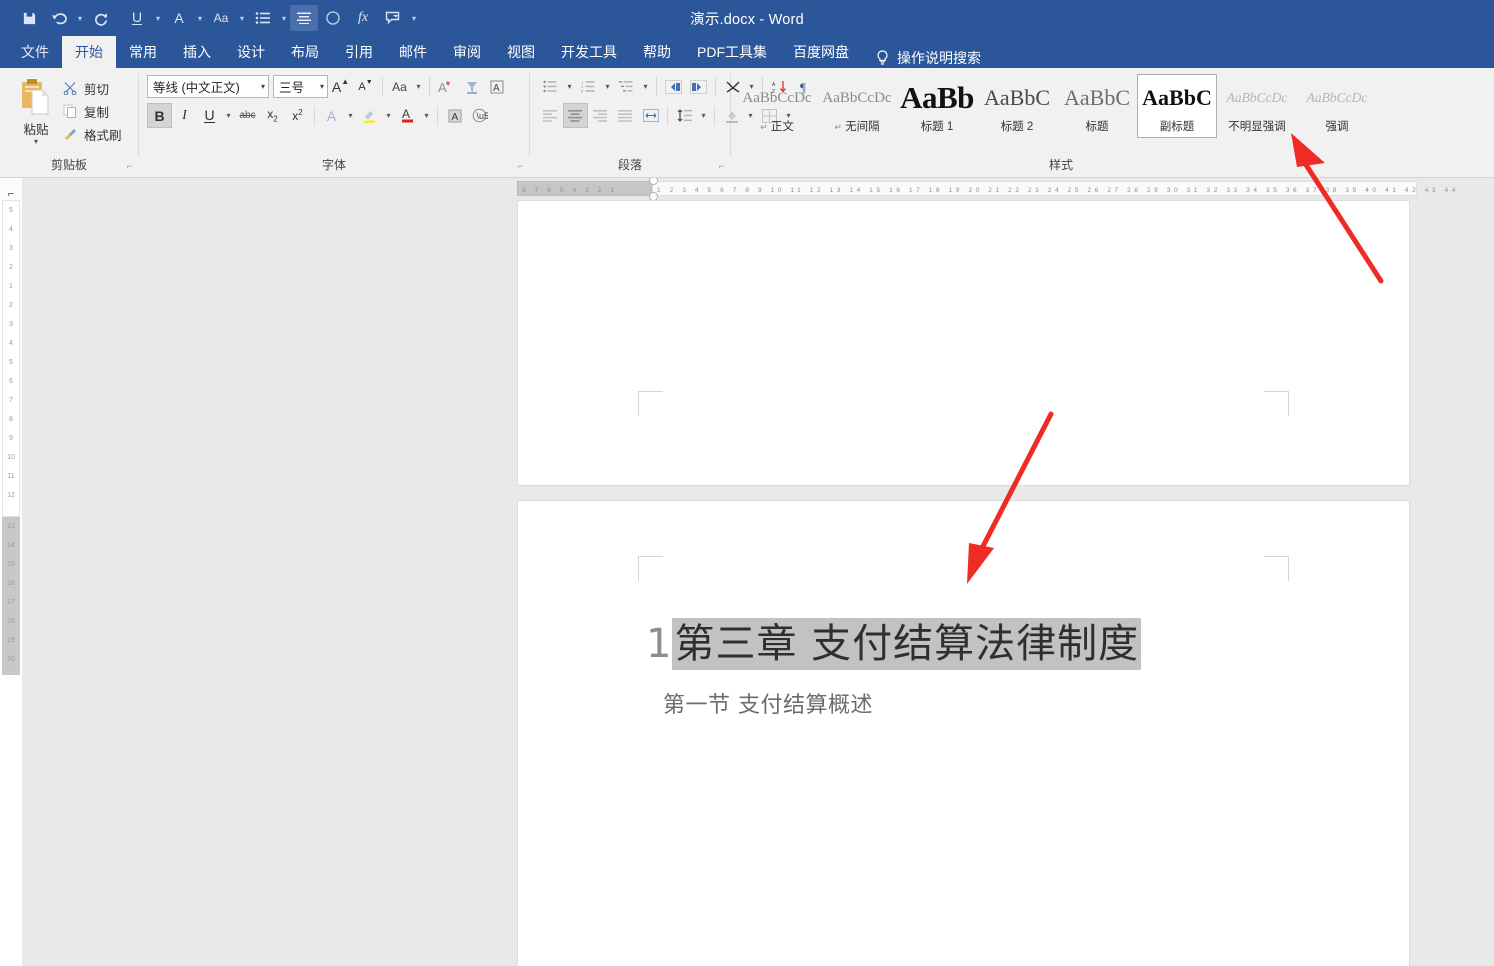 This screenshot has width=1494, height=966. Describe the element at coordinates (569, 86) in the screenshot. I see `bullets-dropdown-icon: ▾` at that location.